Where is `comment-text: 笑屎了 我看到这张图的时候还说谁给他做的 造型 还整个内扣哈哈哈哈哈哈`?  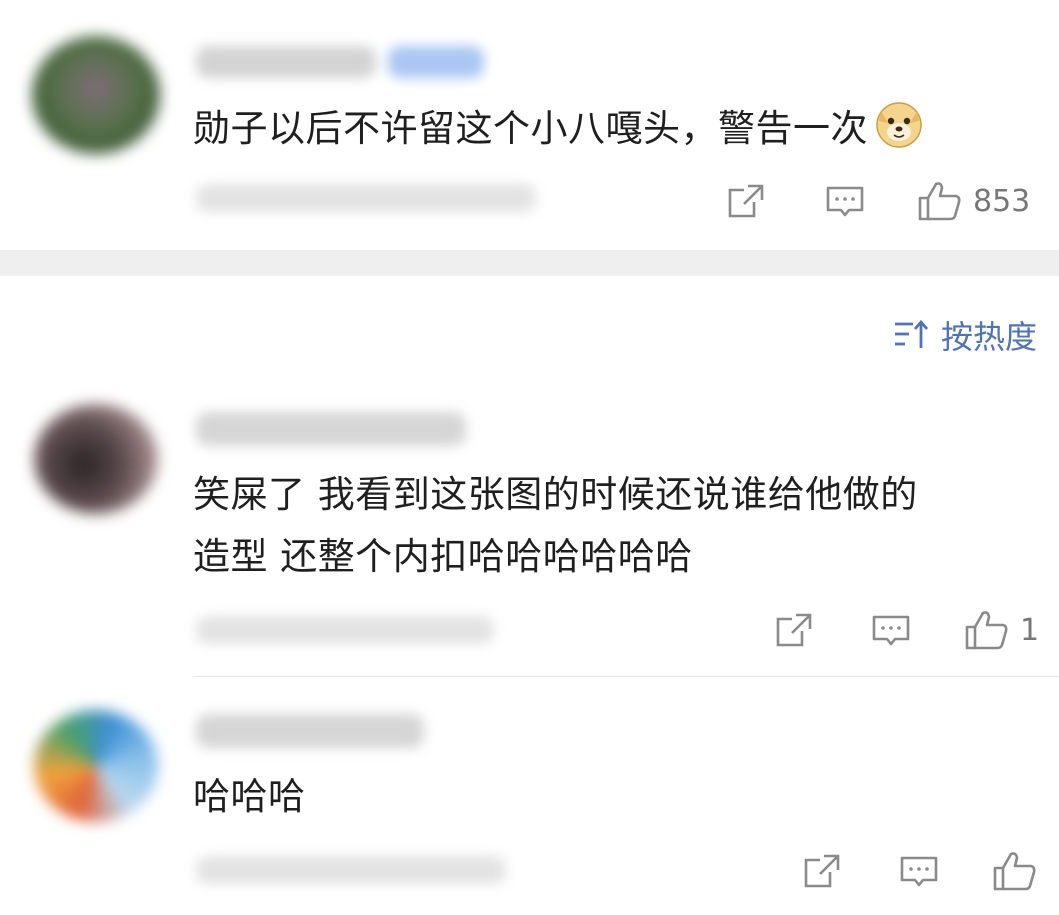
comment-text: 笑屎了 我看到这张图的时候还说谁给他做的 造型 还整个内扣哈哈哈哈哈哈 is located at coordinates (555, 526).